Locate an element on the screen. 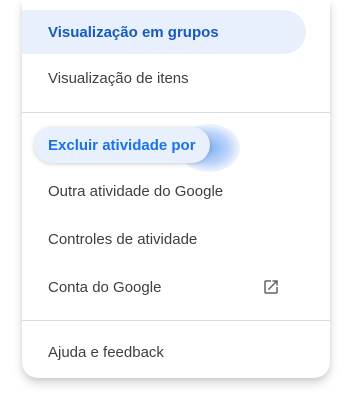 Image resolution: width=357 pixels, height=404 pixels. menu-item-bundle-view: Visualização em grupos is located at coordinates (164, 32).